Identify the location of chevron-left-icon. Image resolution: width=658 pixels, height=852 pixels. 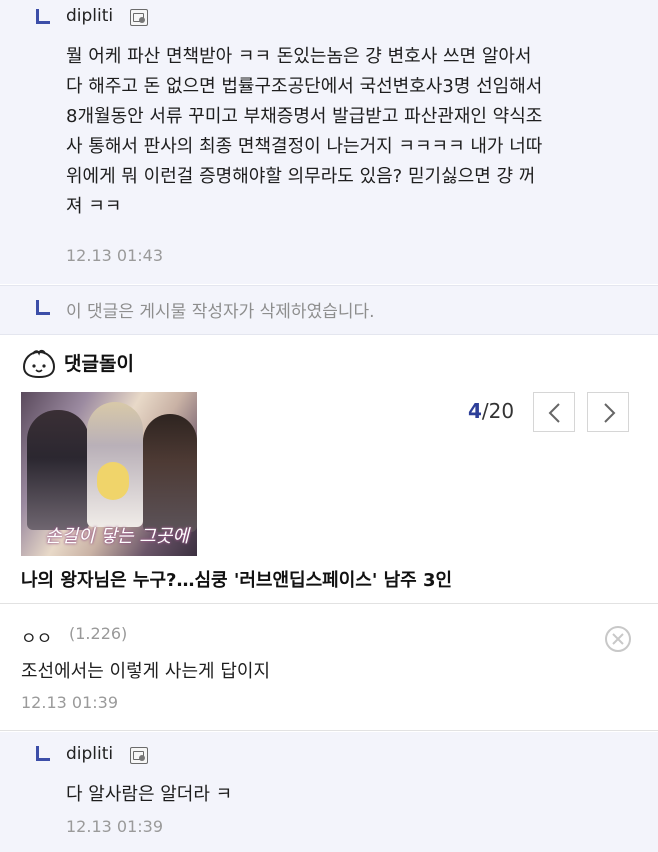
(554, 413).